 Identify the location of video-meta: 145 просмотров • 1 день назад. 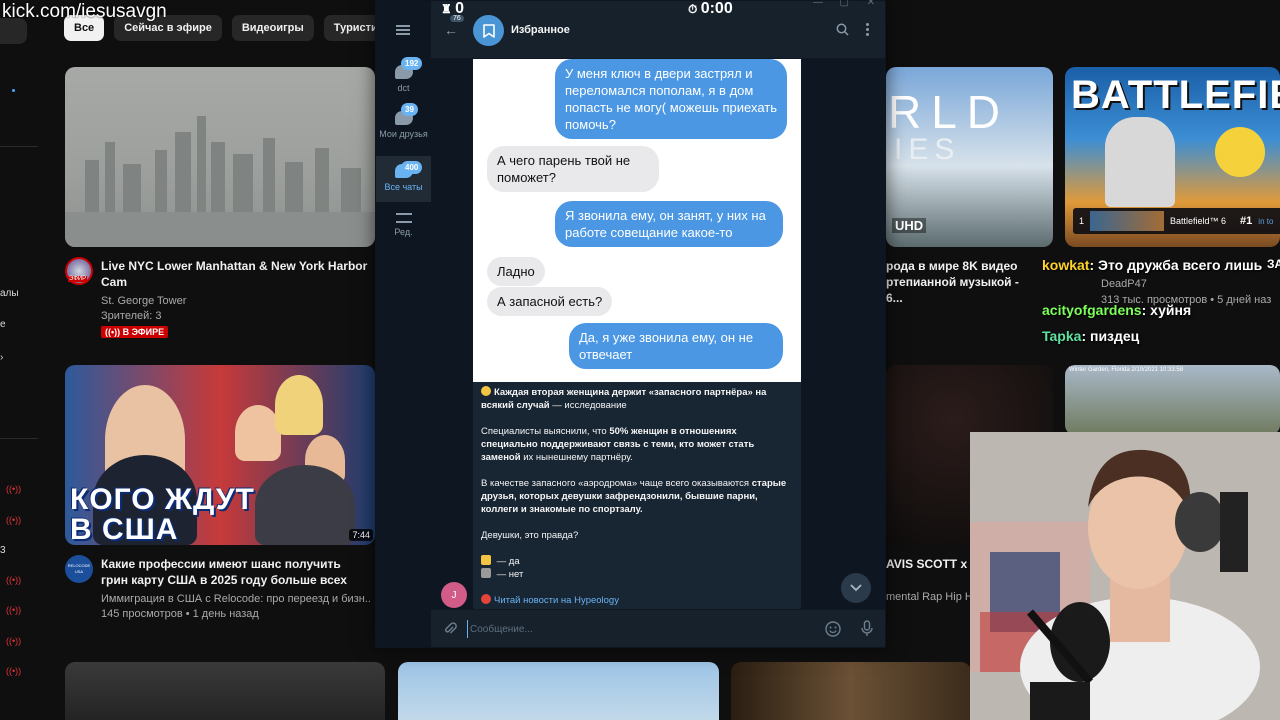
(180, 614).